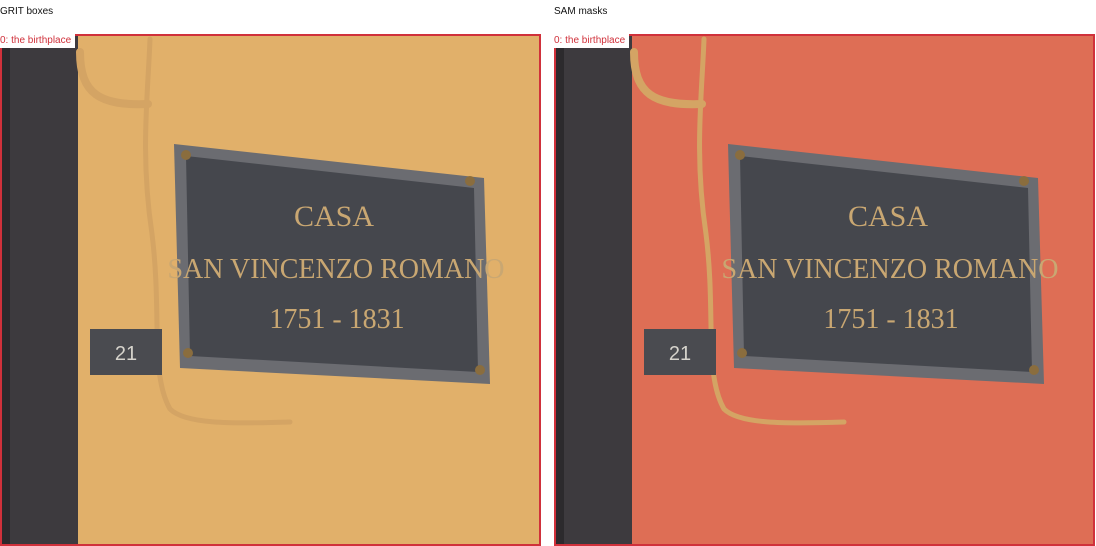 The width and height of the screenshot is (1096, 546). I want to click on panel-title-grit: GRIT boxes, so click(27, 11).